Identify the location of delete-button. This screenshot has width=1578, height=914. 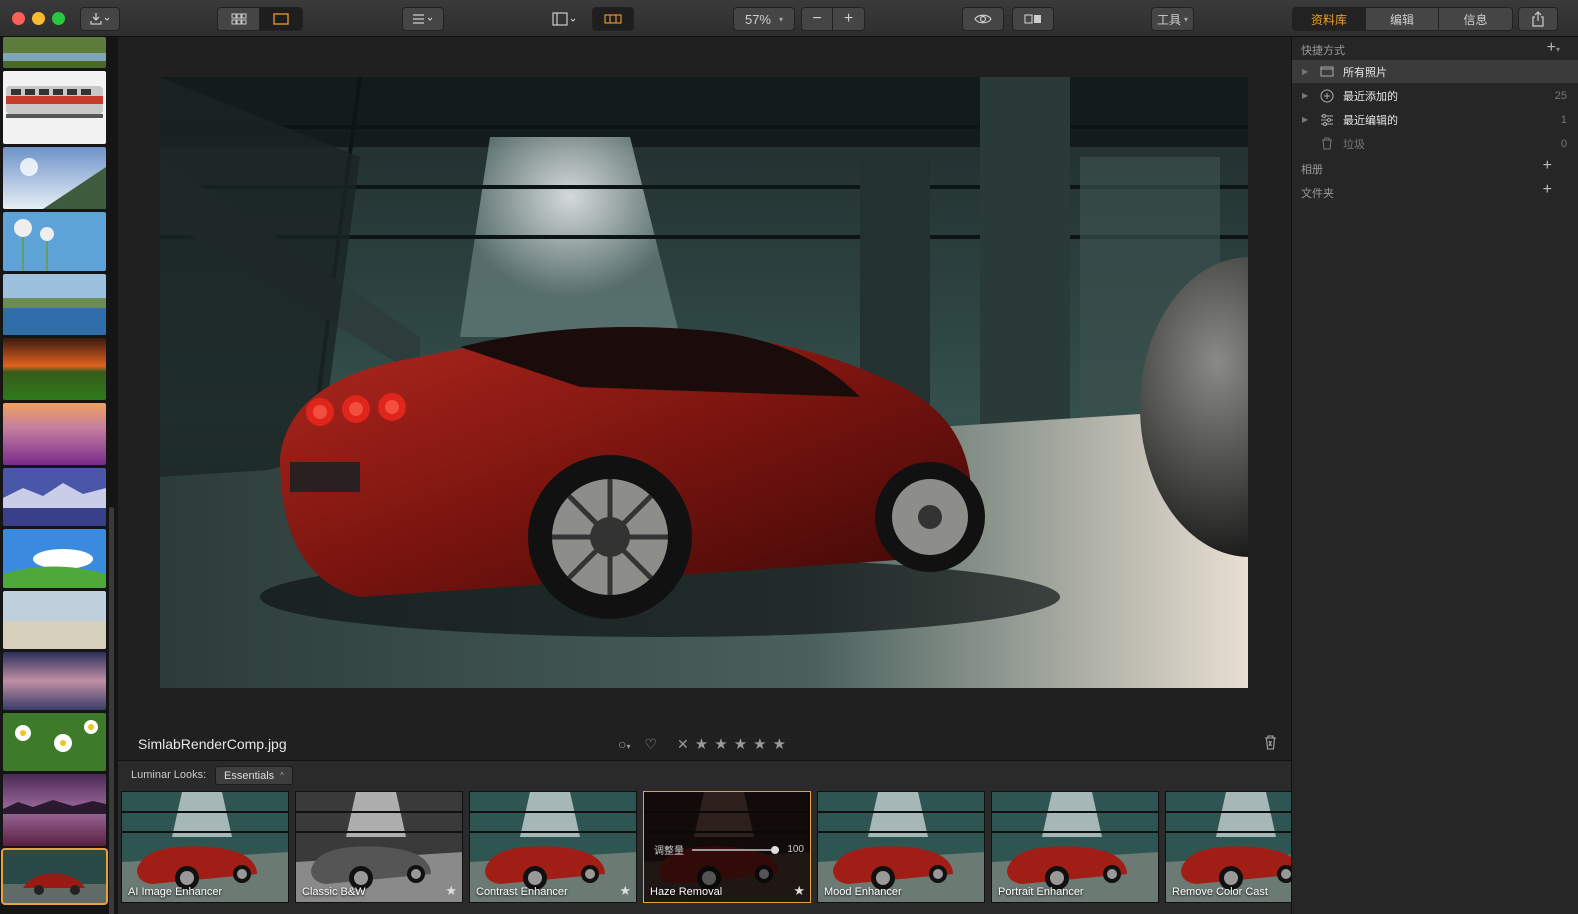
(1270, 745).